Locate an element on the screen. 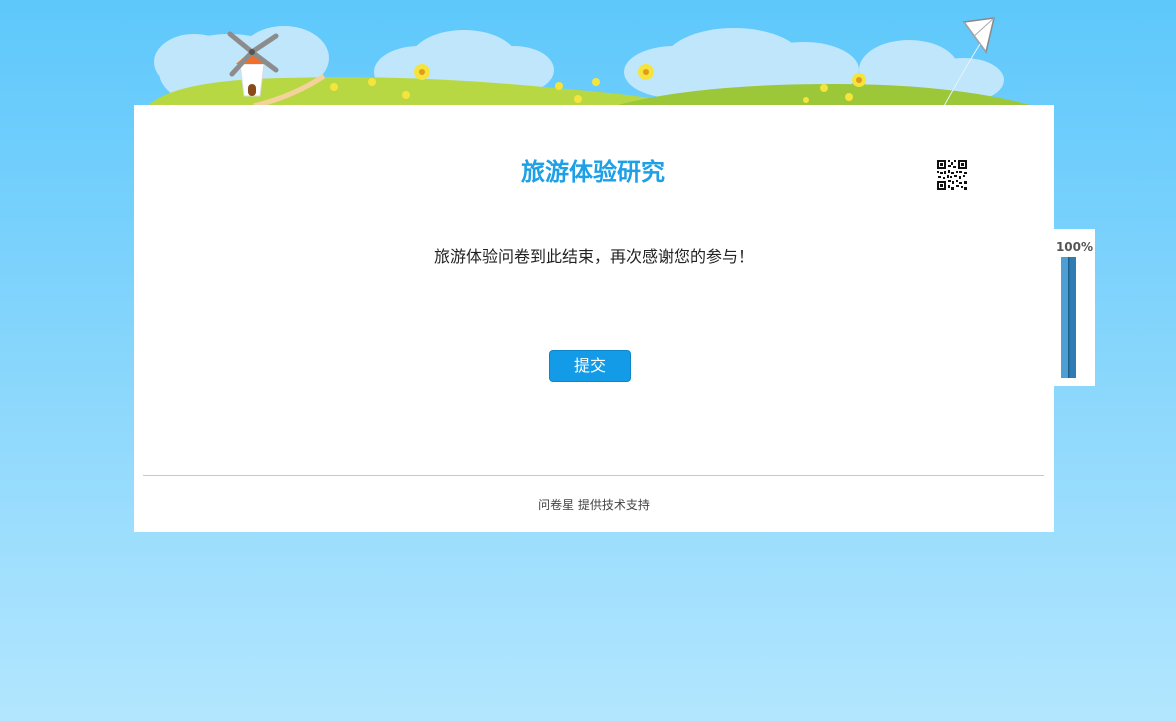 Image resolution: width=1176 pixels, height=721 pixels. submit-button: 提交 is located at coordinates (590, 366).